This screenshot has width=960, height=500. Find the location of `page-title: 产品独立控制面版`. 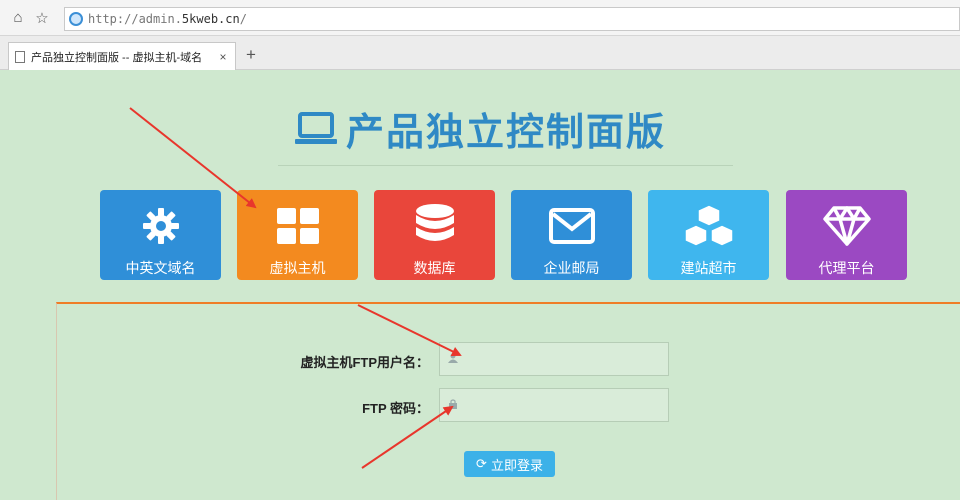

page-title: 产品独立控制面版 is located at coordinates (480, 128).